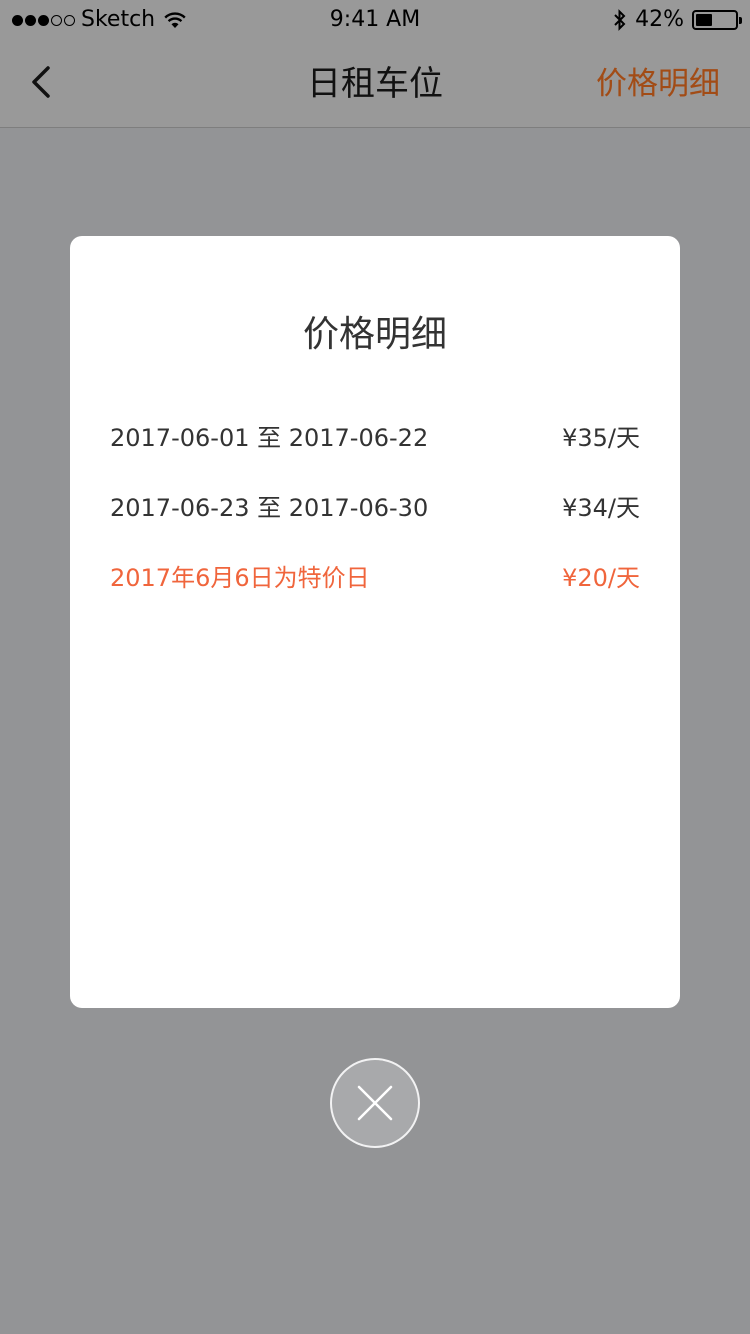  Describe the element at coordinates (704, 20) in the screenshot. I see `battery-fill` at that location.